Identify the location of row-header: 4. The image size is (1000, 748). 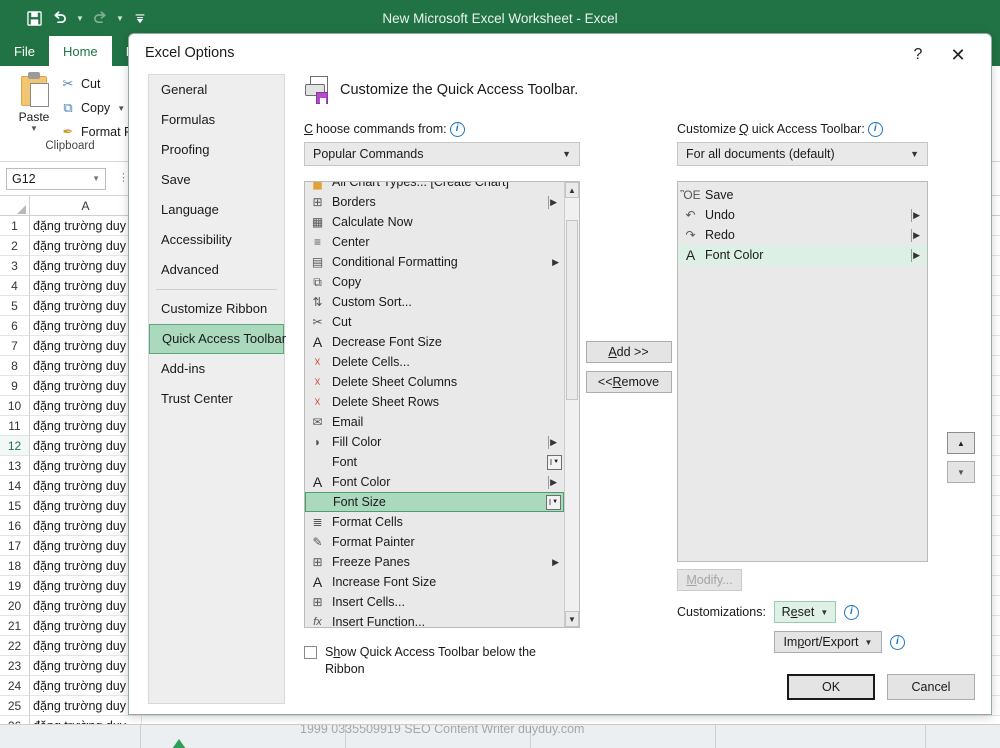
(15, 286).